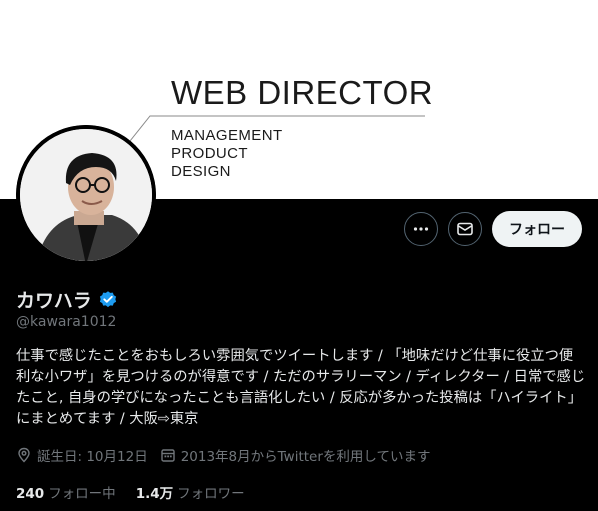 The height and width of the screenshot is (511, 598). I want to click on followers-link: 1.4万 フォロワー, so click(190, 492).